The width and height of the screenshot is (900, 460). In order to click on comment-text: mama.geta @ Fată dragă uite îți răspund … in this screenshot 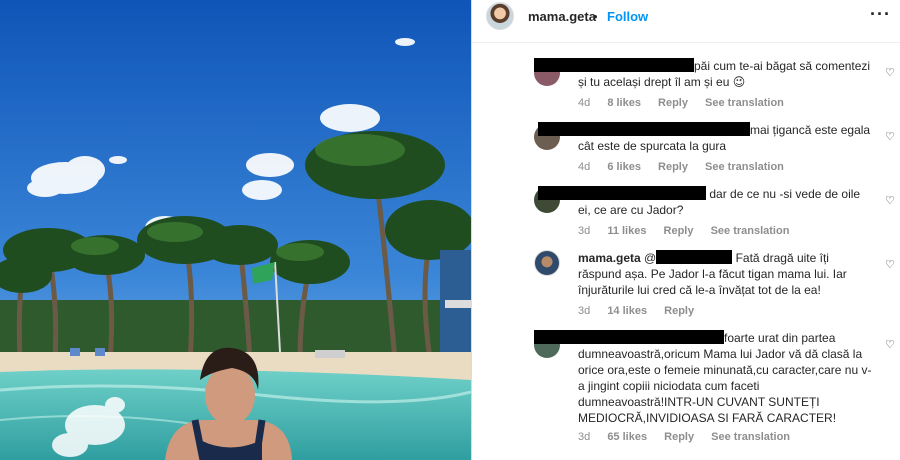, I will do `click(726, 274)`.